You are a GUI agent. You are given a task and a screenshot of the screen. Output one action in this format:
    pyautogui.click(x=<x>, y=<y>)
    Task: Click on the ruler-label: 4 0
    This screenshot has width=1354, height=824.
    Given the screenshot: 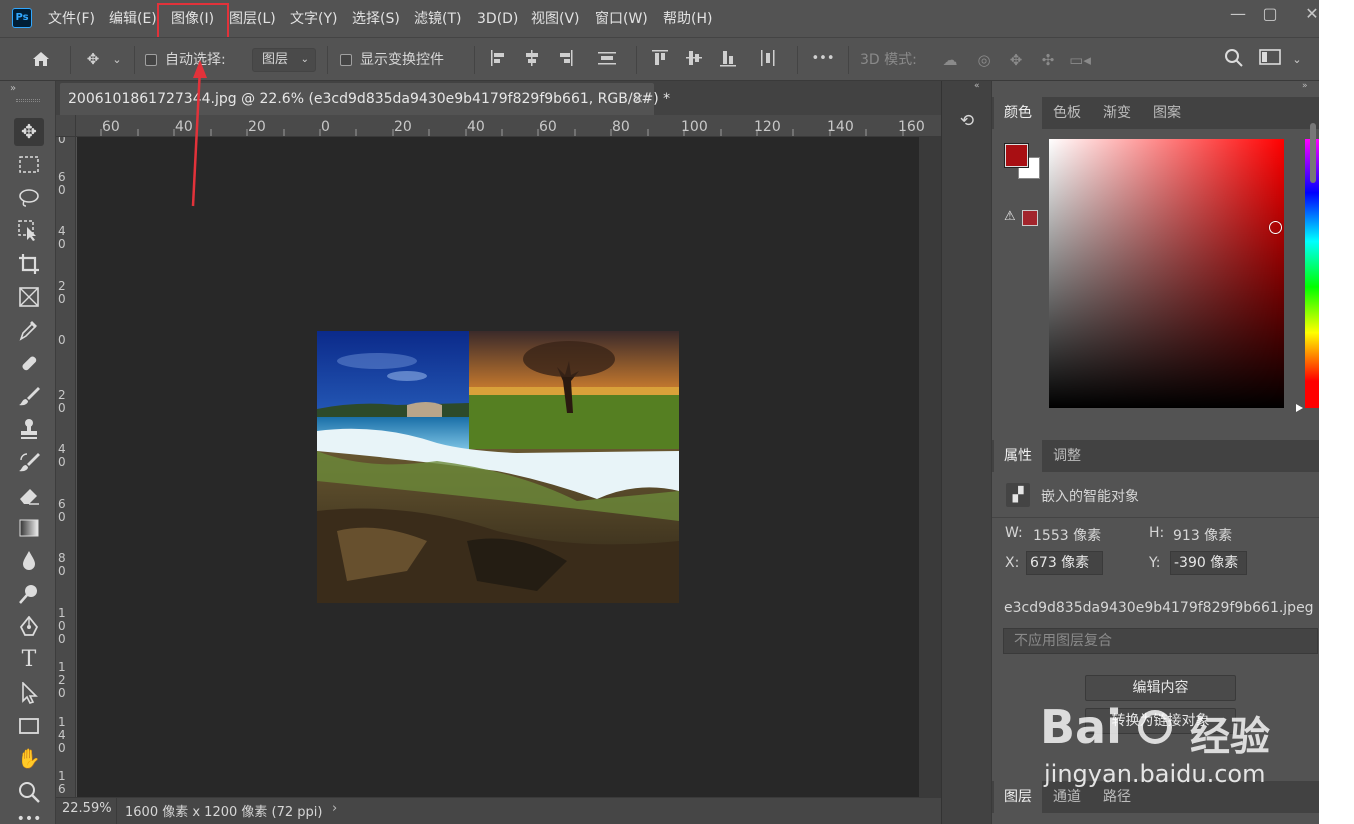 What is the action you would take?
    pyautogui.click(x=62, y=455)
    